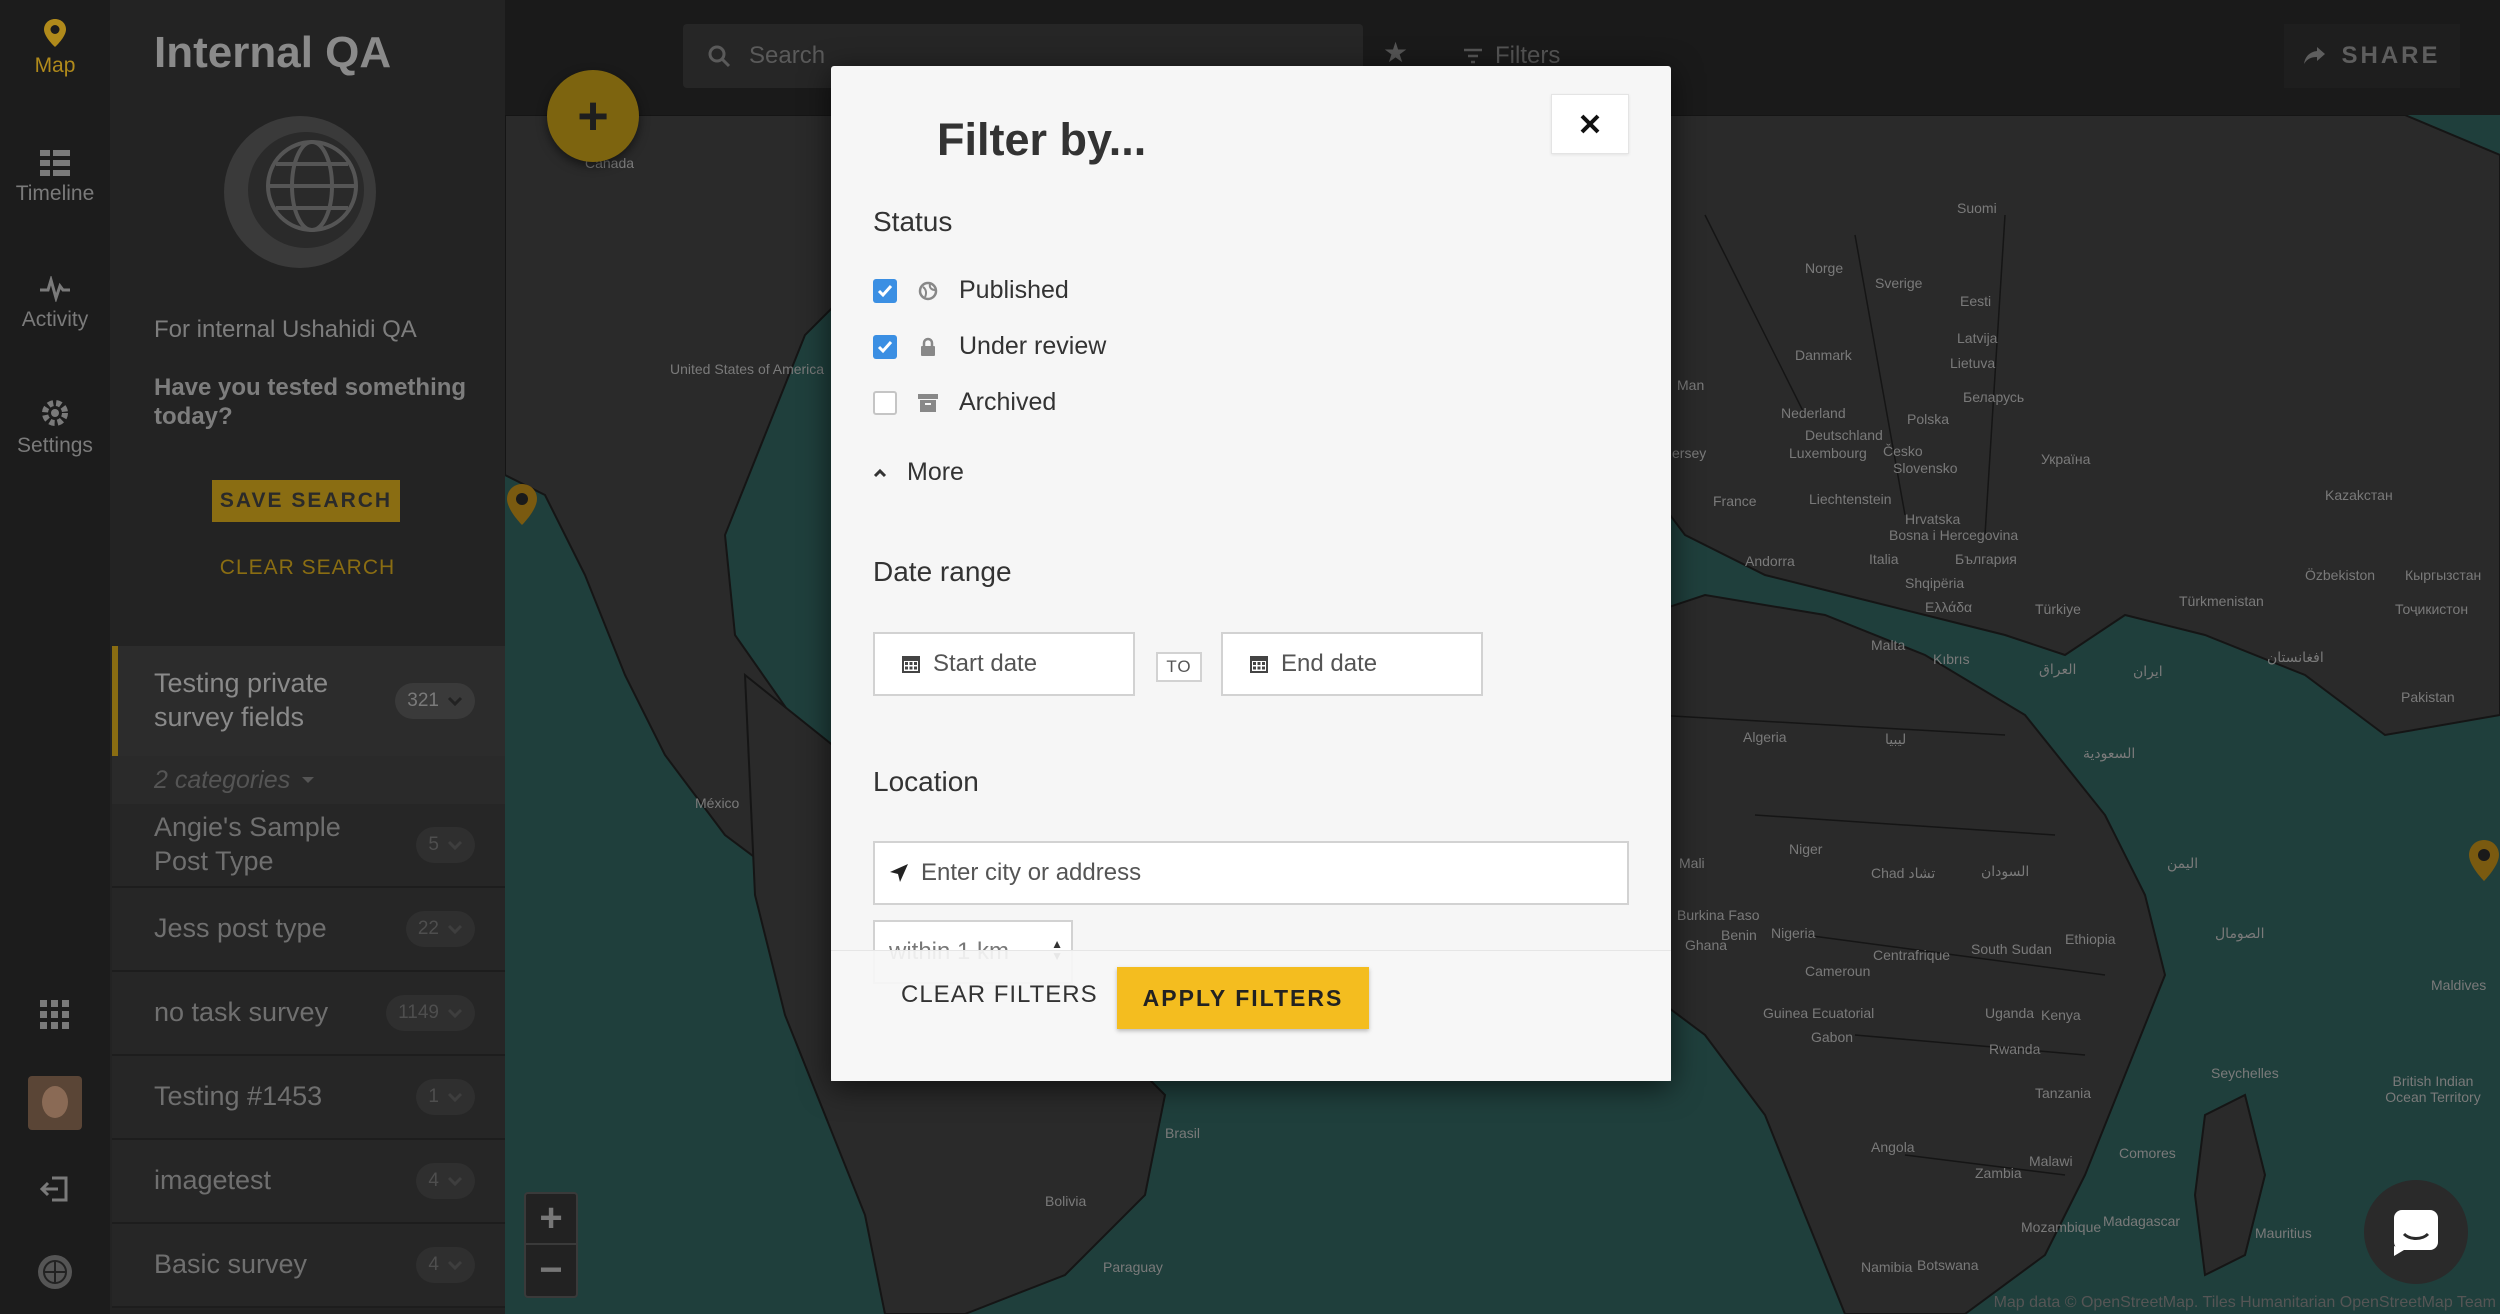 The image size is (2500, 1314). Describe the element at coordinates (913, 221) in the screenshot. I see `status-label: Status` at that location.